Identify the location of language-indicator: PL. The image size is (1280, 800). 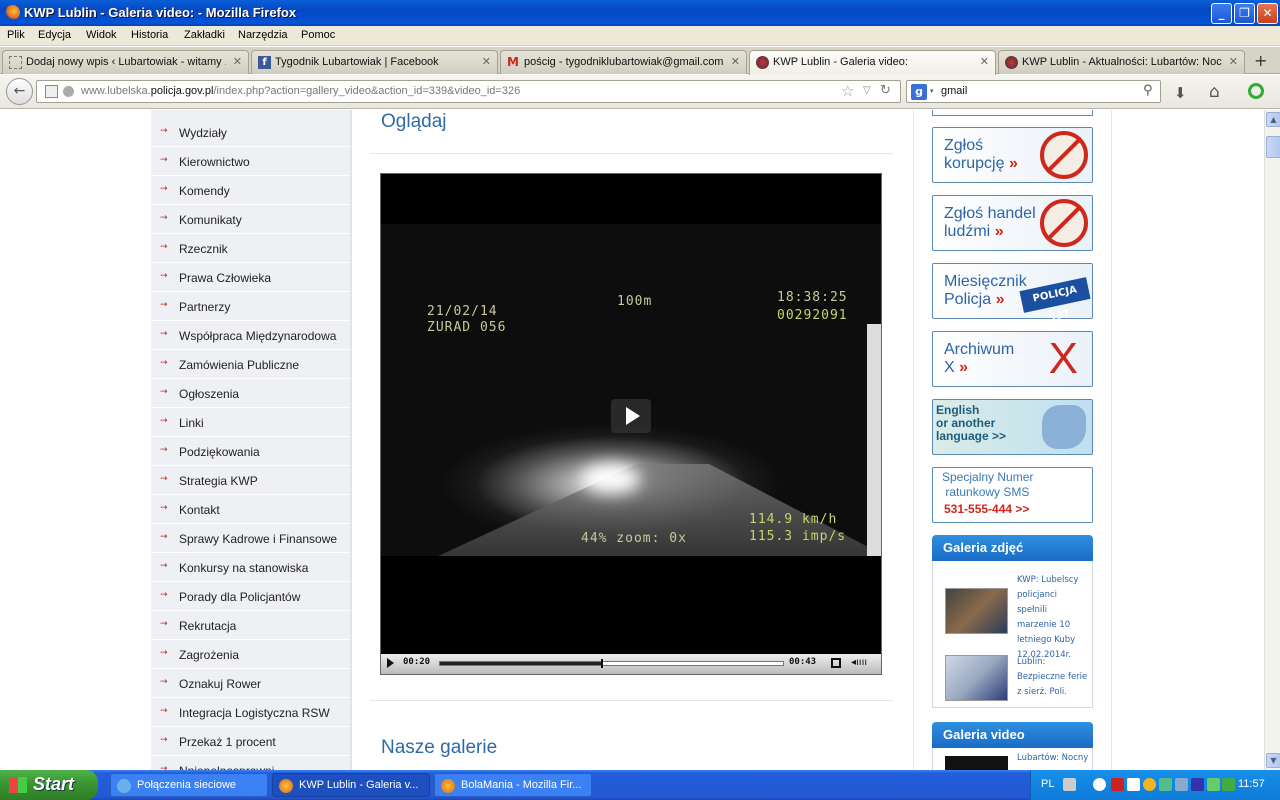
(1047, 784).